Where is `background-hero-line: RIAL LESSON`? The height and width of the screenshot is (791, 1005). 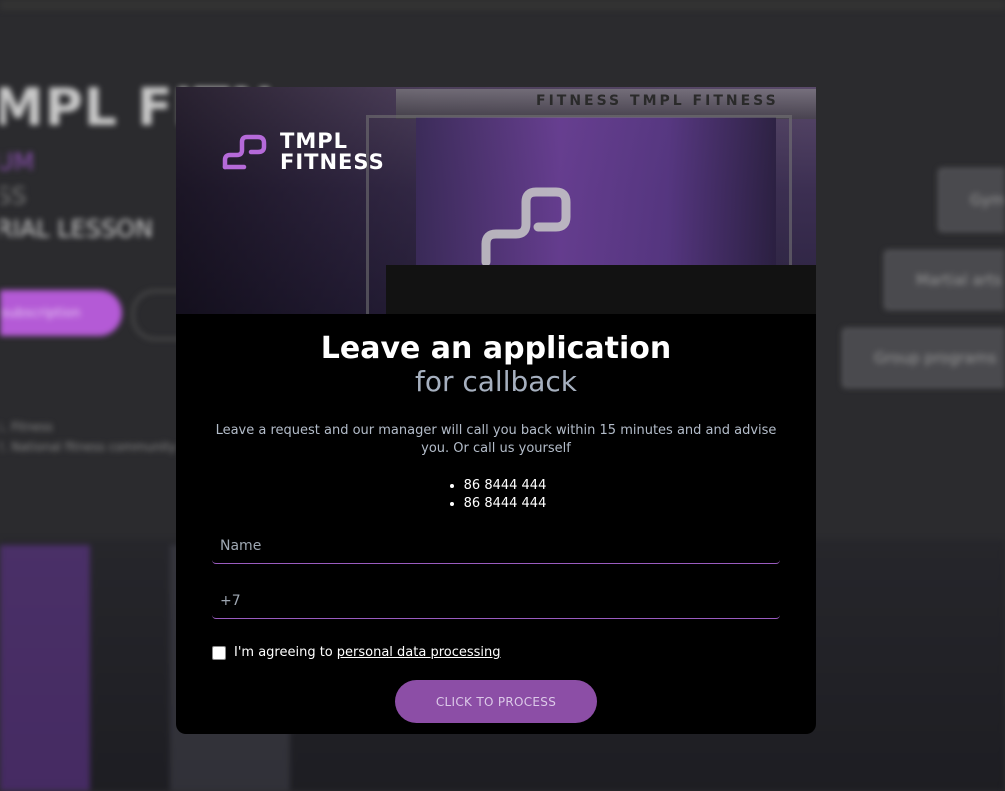 background-hero-line: RIAL LESSON is located at coordinates (77, 229).